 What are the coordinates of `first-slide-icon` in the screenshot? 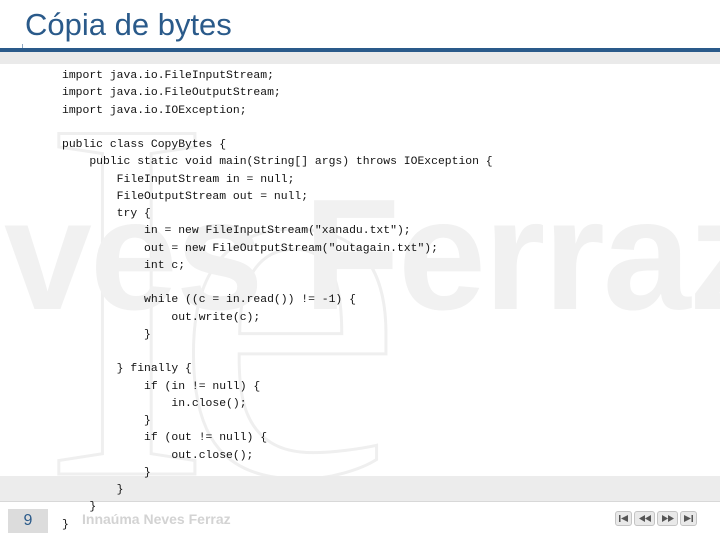 It's located at (623, 518).